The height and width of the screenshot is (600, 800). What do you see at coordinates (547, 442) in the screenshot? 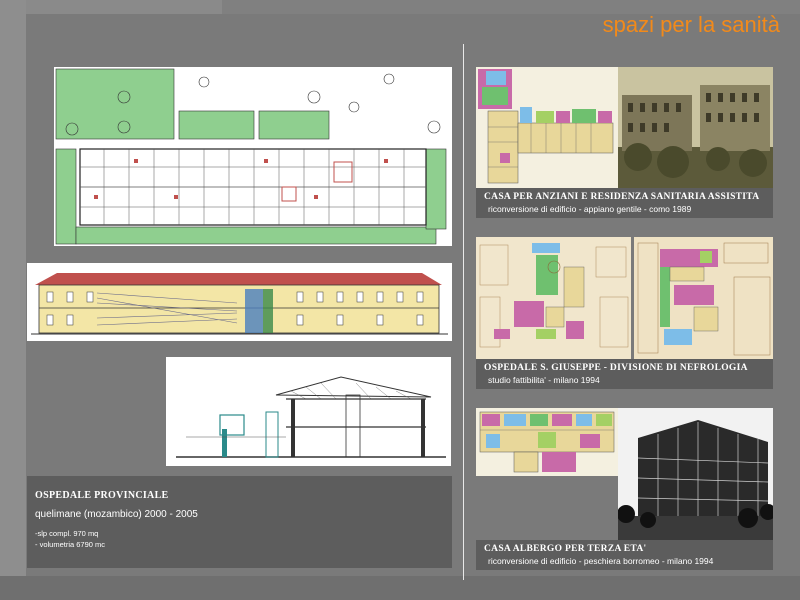
I see `floor-plan-casa-albergo` at bounding box center [547, 442].